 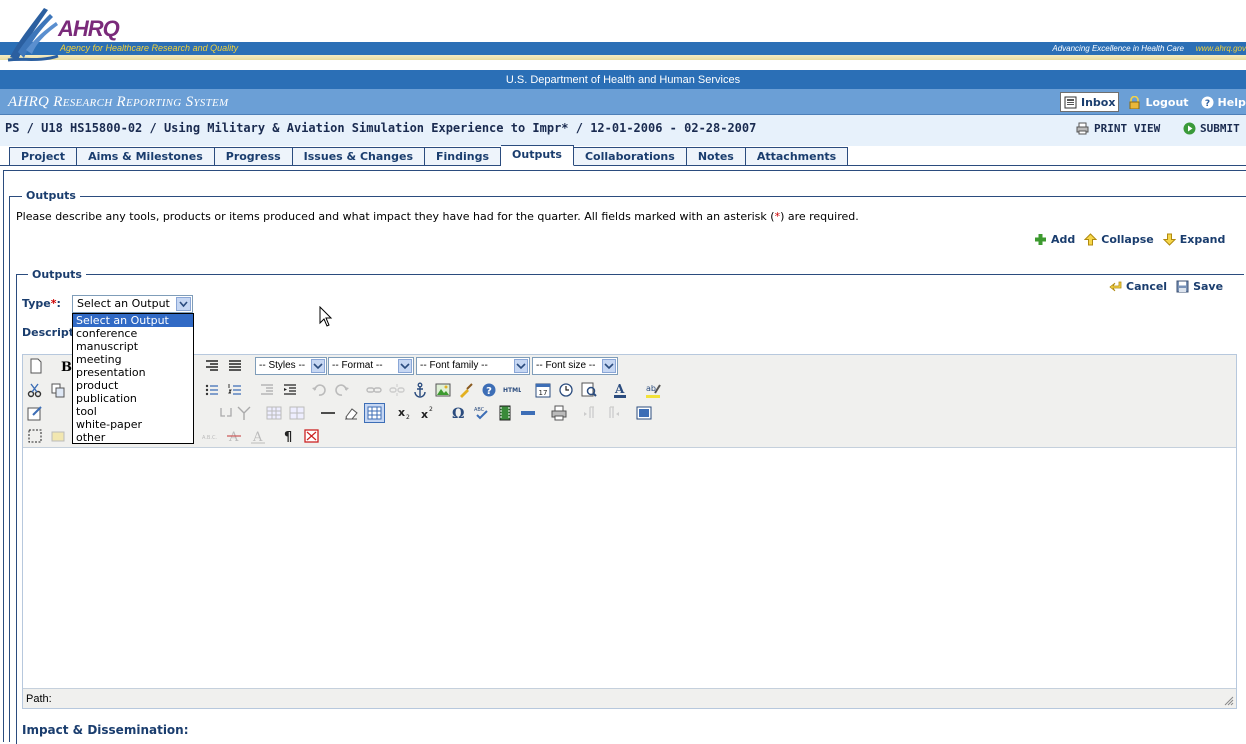 I want to click on align-right-icon, so click(x=212, y=366).